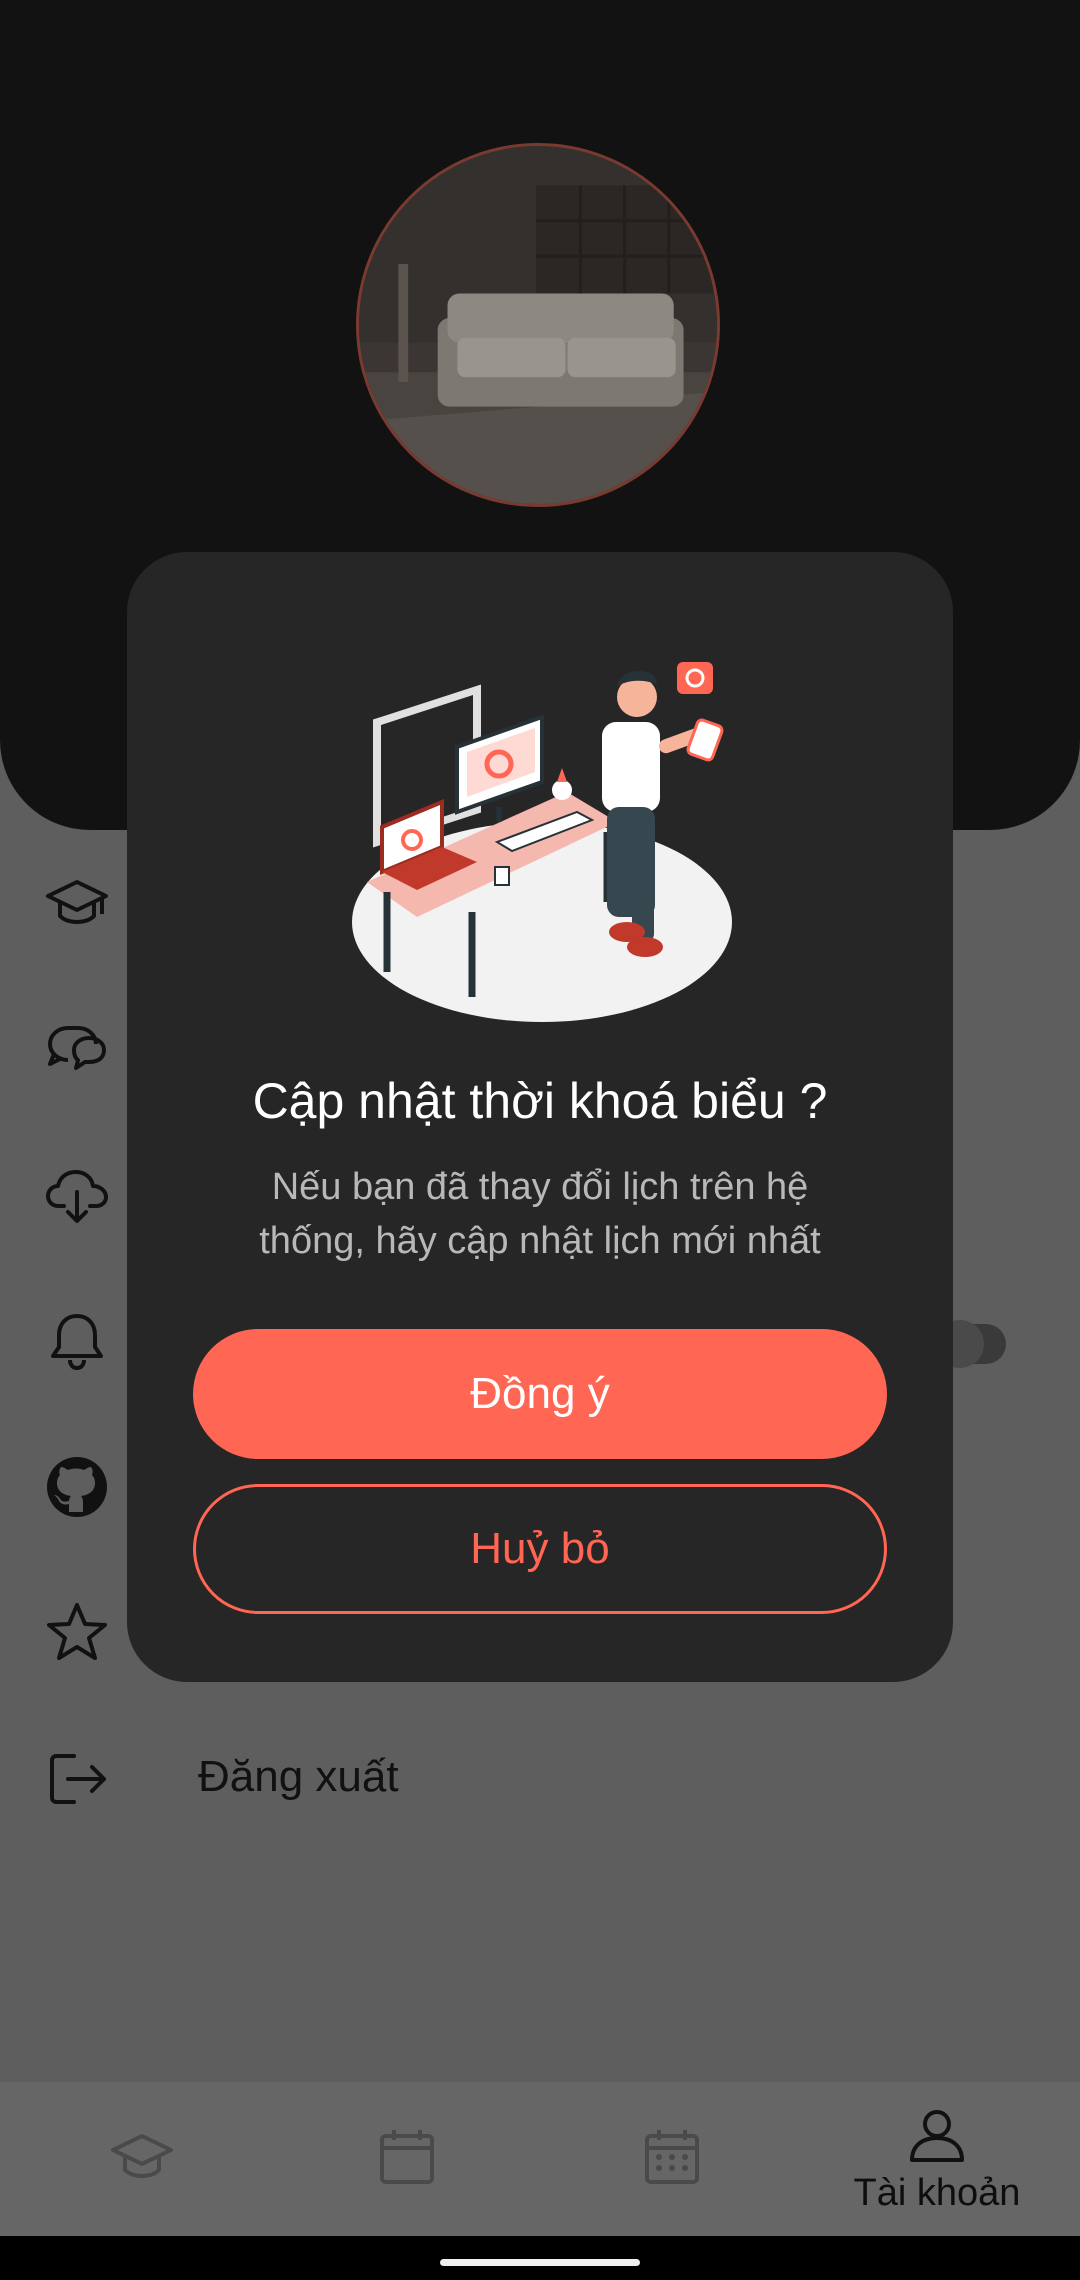 The image size is (1080, 2280). I want to click on nav-tab-courses, so click(142, 2159).